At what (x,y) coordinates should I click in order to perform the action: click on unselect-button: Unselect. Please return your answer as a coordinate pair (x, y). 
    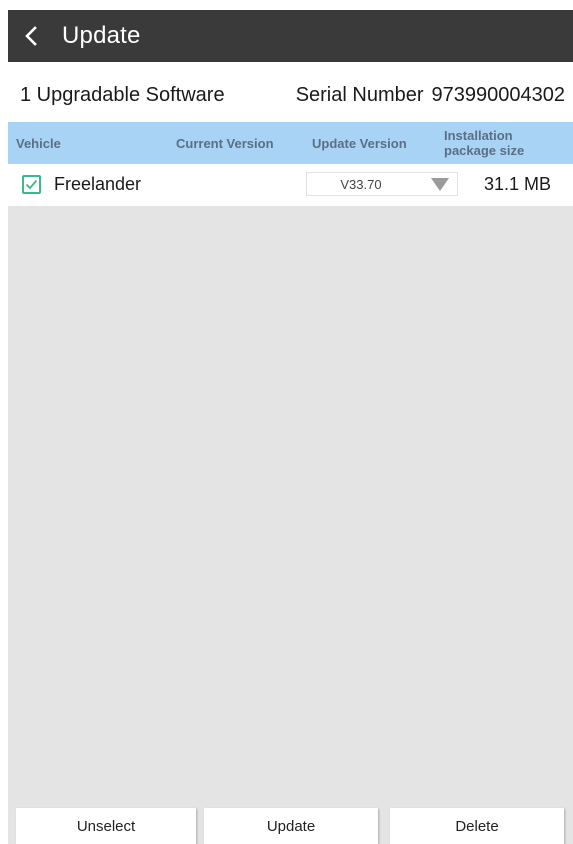
    Looking at the image, I should click on (106, 826).